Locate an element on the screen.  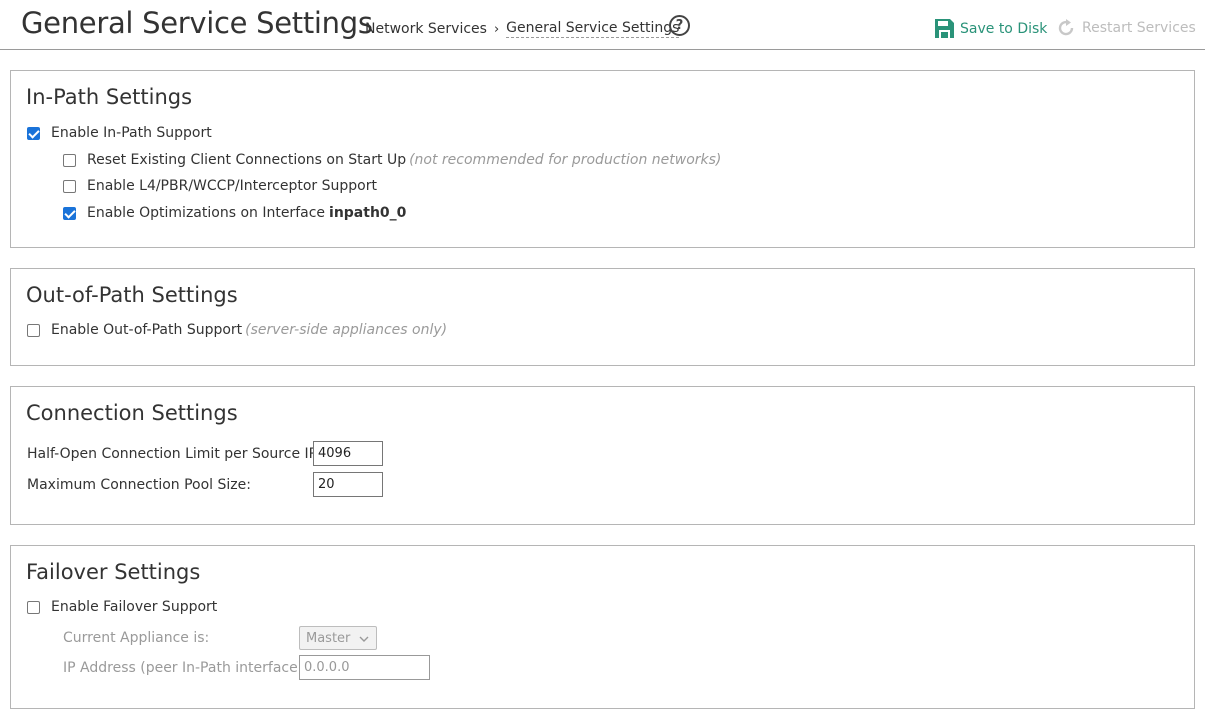
half-open-limit-input is located at coordinates (348, 453).